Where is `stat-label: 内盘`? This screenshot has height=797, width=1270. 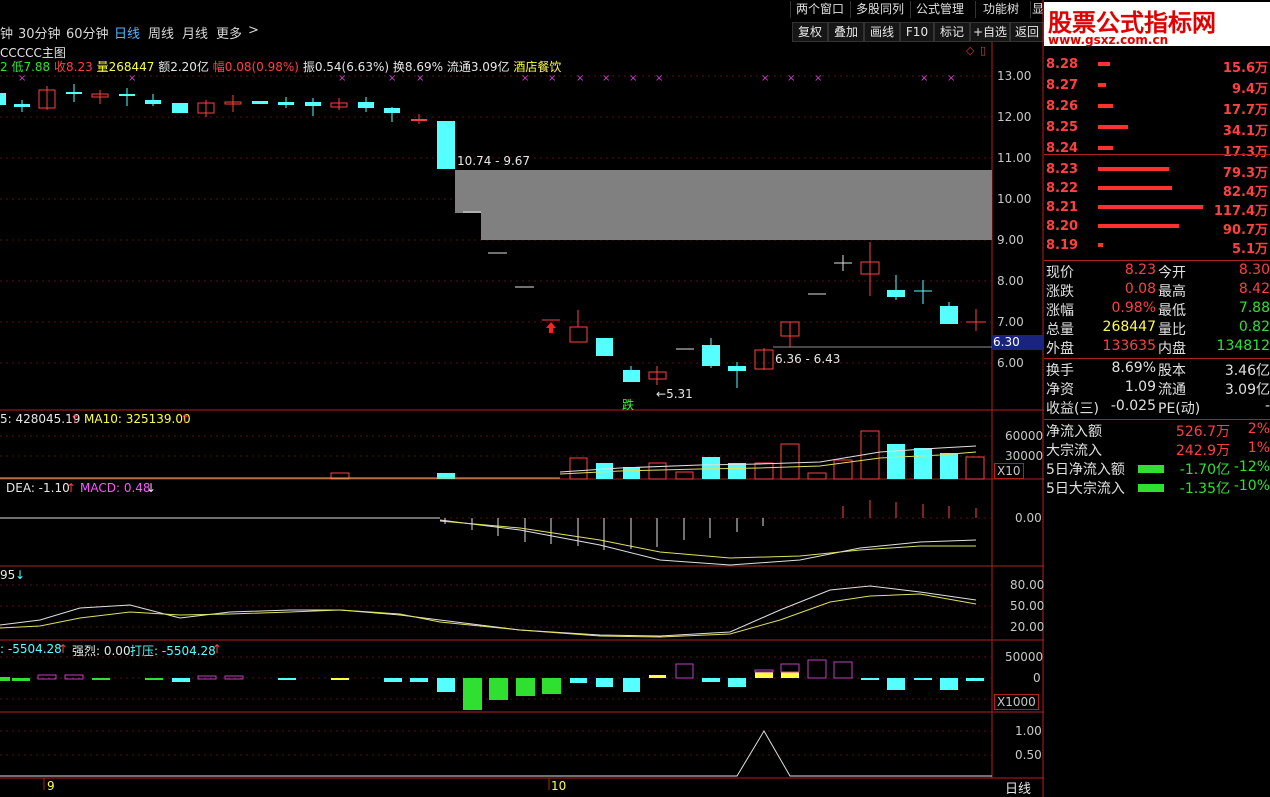
stat-label: 内盘 is located at coordinates (1172, 349).